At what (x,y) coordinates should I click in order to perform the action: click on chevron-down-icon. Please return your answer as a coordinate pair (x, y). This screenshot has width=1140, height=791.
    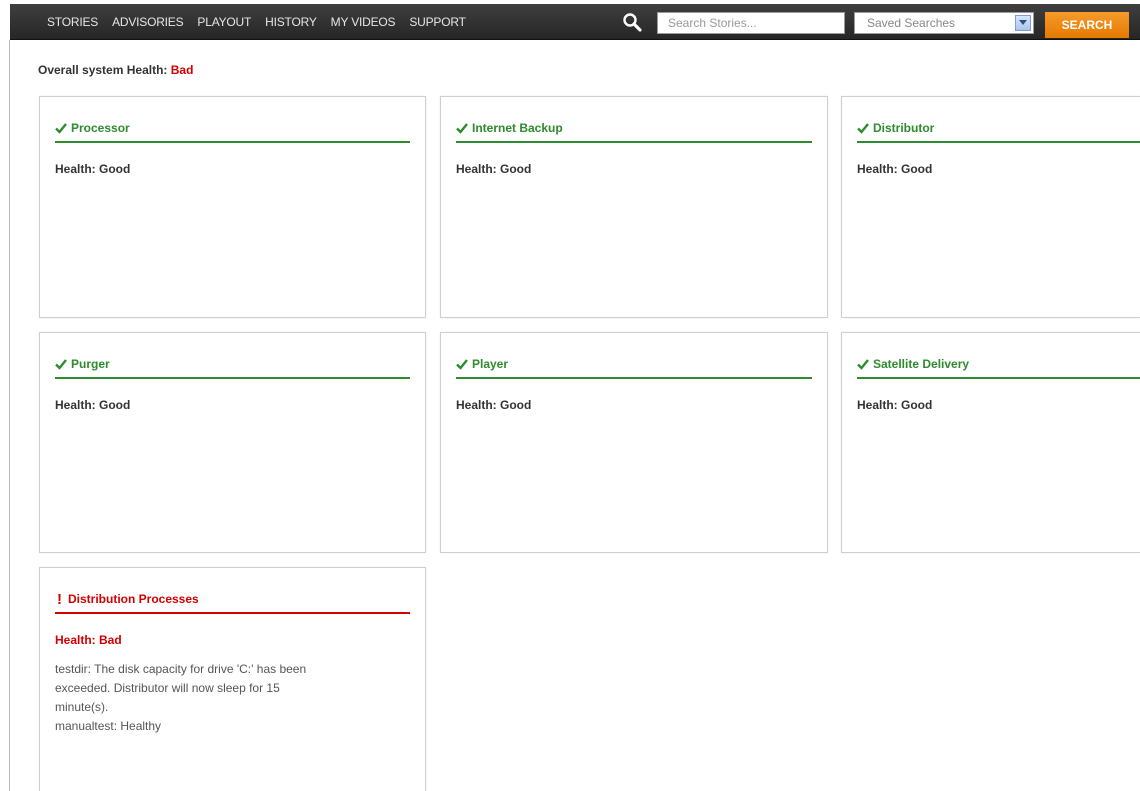
    Looking at the image, I should click on (1023, 23).